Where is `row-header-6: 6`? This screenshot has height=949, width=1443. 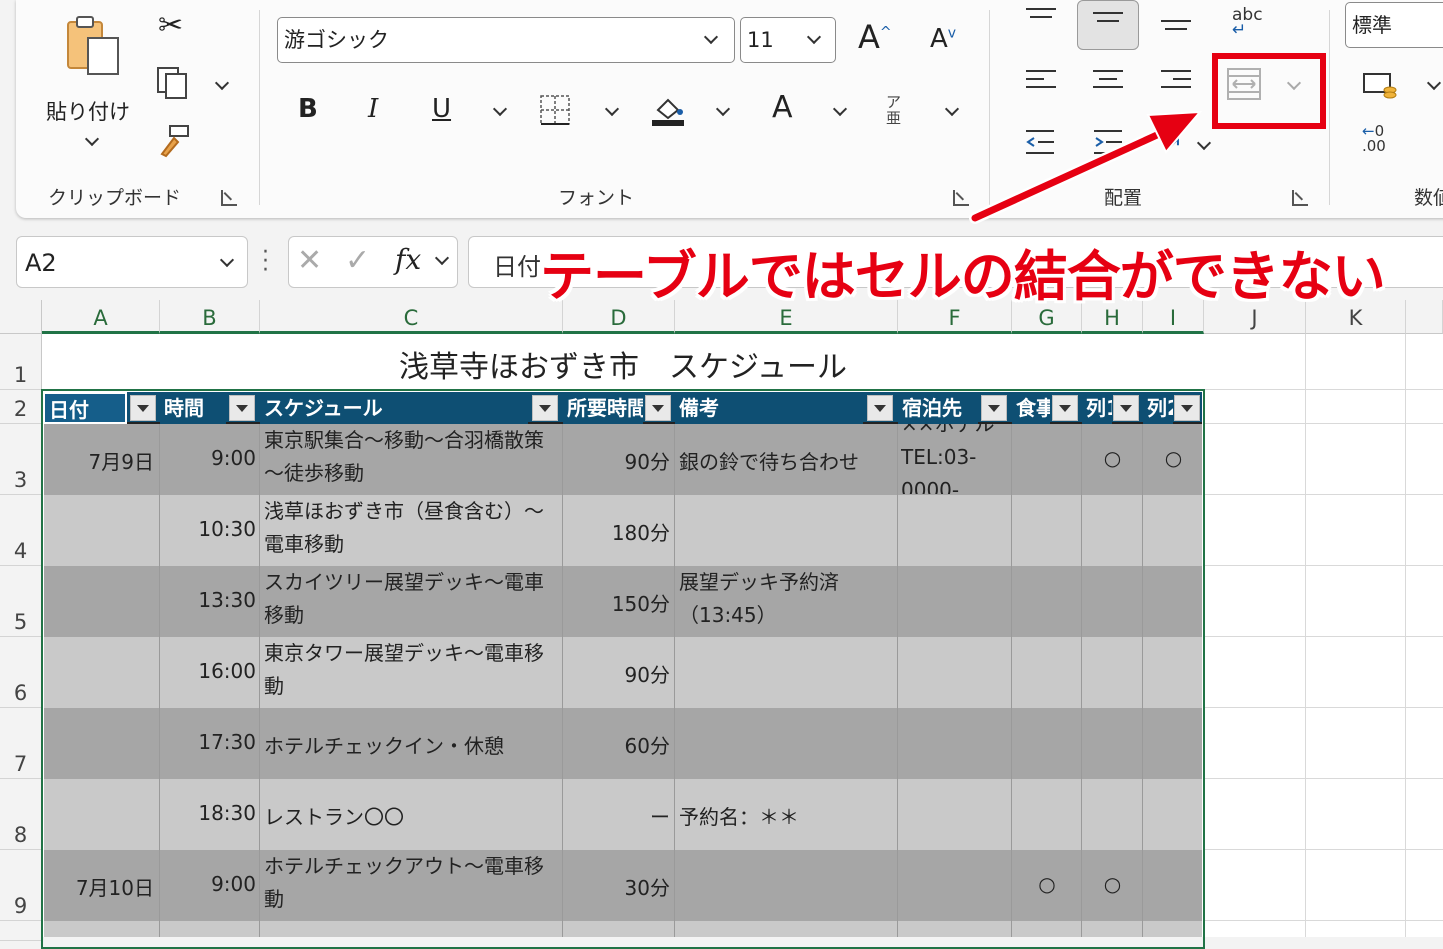
row-header-6: 6 is located at coordinates (21, 672).